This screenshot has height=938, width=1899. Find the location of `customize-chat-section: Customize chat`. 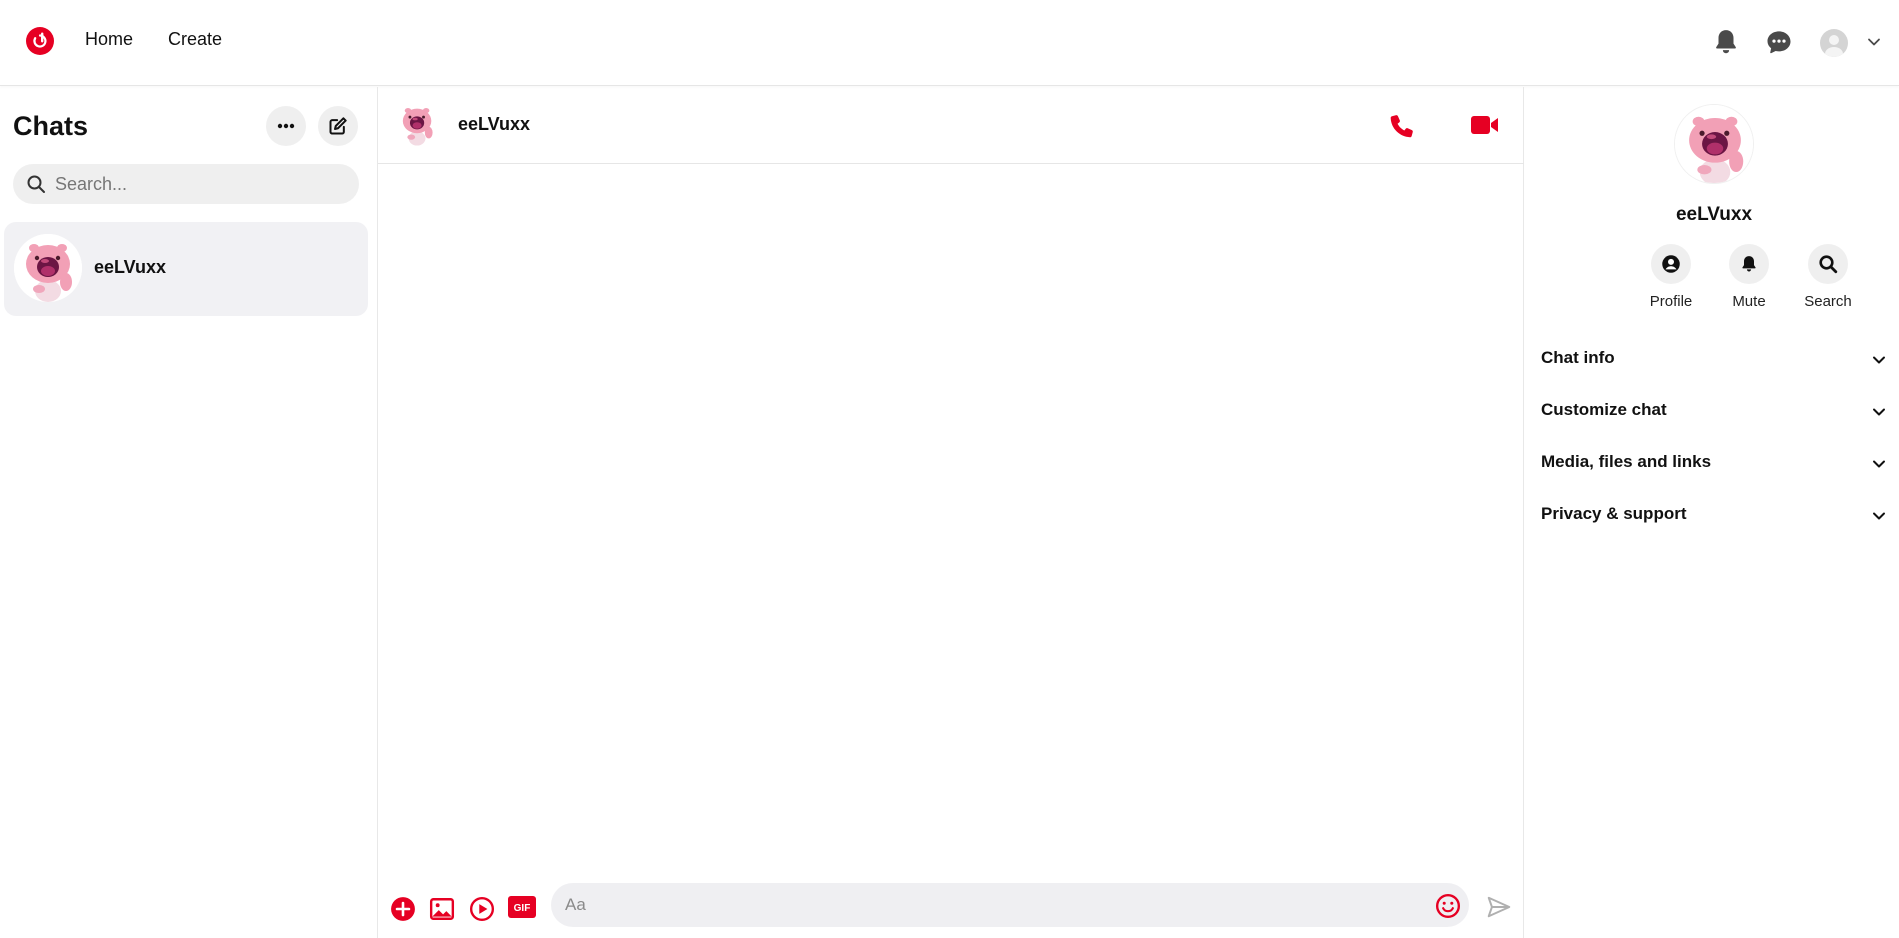

customize-chat-section: Customize chat is located at coordinates (1714, 410).